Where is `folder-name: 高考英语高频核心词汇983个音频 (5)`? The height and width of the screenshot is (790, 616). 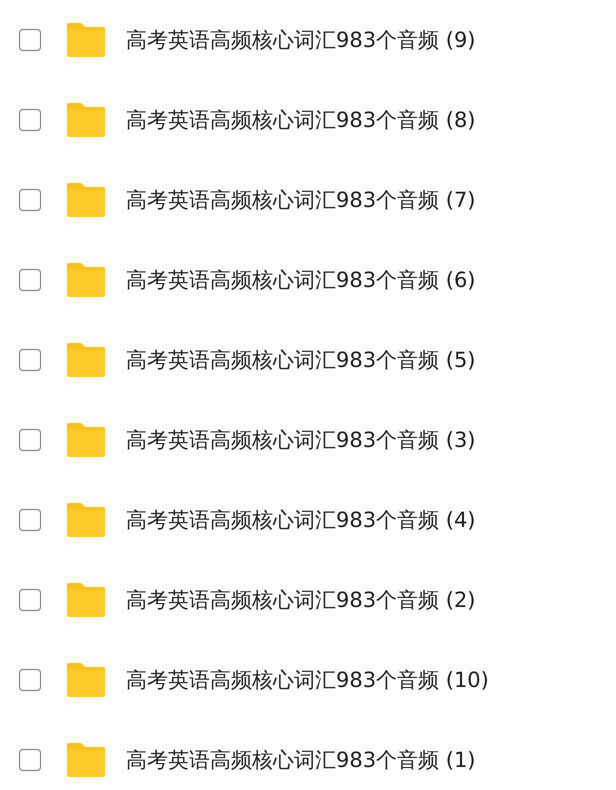 folder-name: 高考英语高频核心词汇983个音频 (5) is located at coordinates (301, 360).